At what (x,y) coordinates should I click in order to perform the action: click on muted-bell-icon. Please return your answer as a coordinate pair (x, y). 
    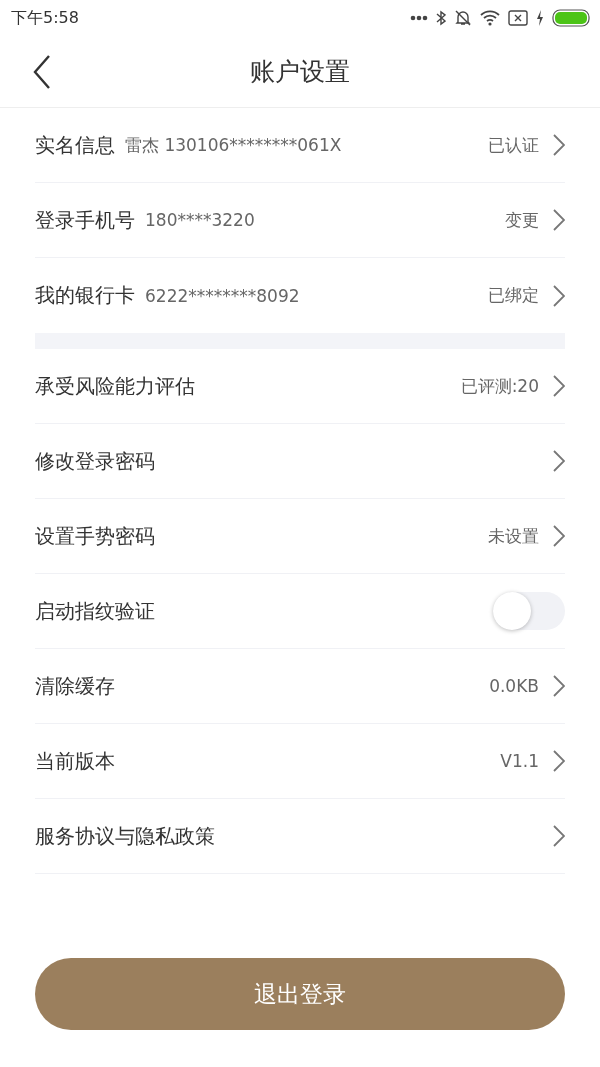
    Looking at the image, I should click on (463, 18).